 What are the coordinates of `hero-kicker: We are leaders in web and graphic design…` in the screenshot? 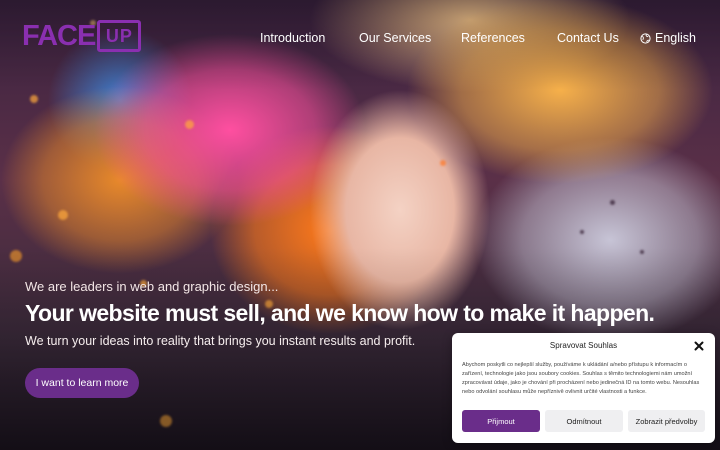 It's located at (152, 286).